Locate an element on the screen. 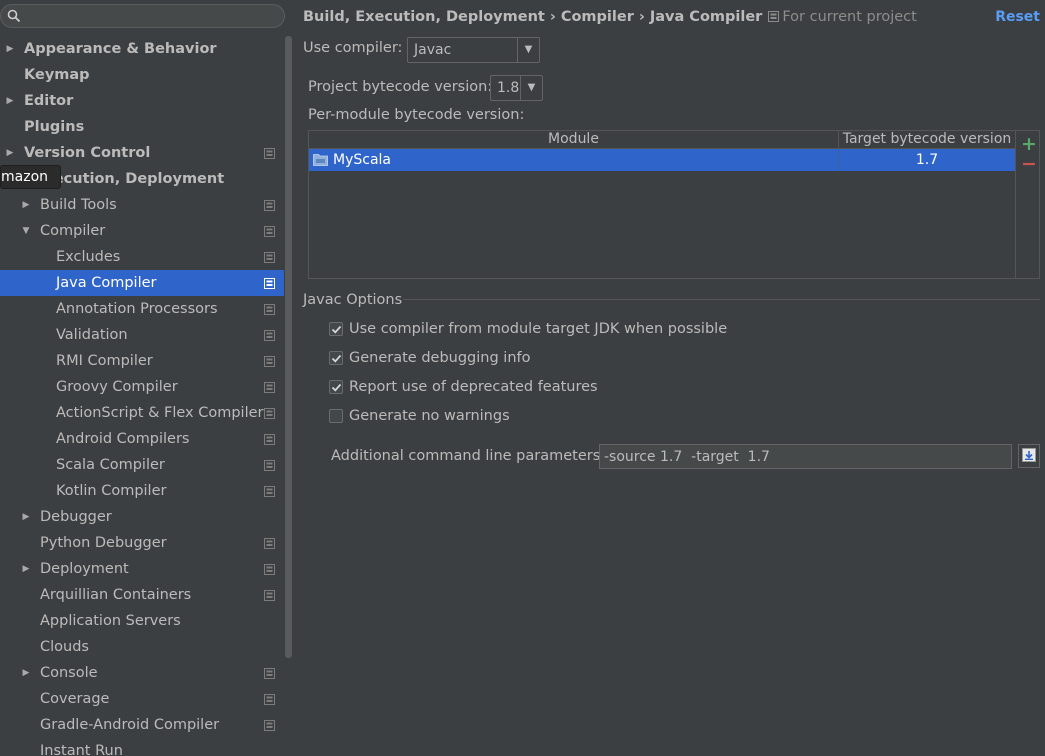  sidebar-item-android-compilers: Android Compilers is located at coordinates (142, 439).